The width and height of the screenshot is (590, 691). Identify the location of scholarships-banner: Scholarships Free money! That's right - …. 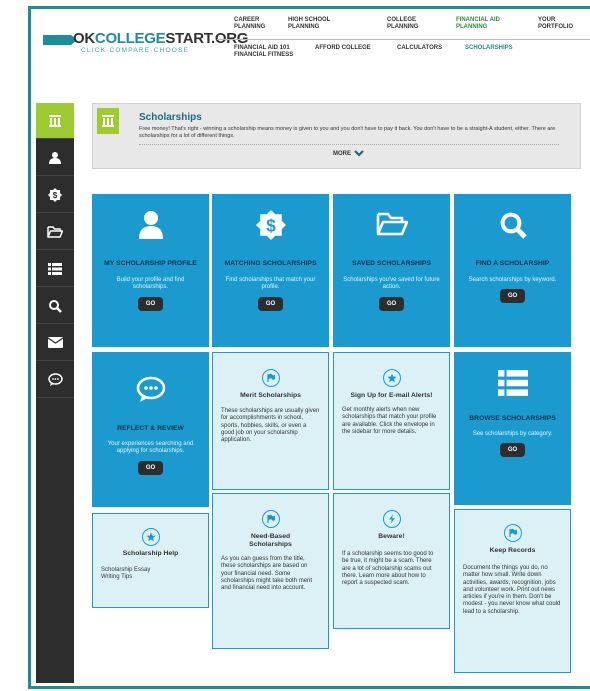
(336, 136).